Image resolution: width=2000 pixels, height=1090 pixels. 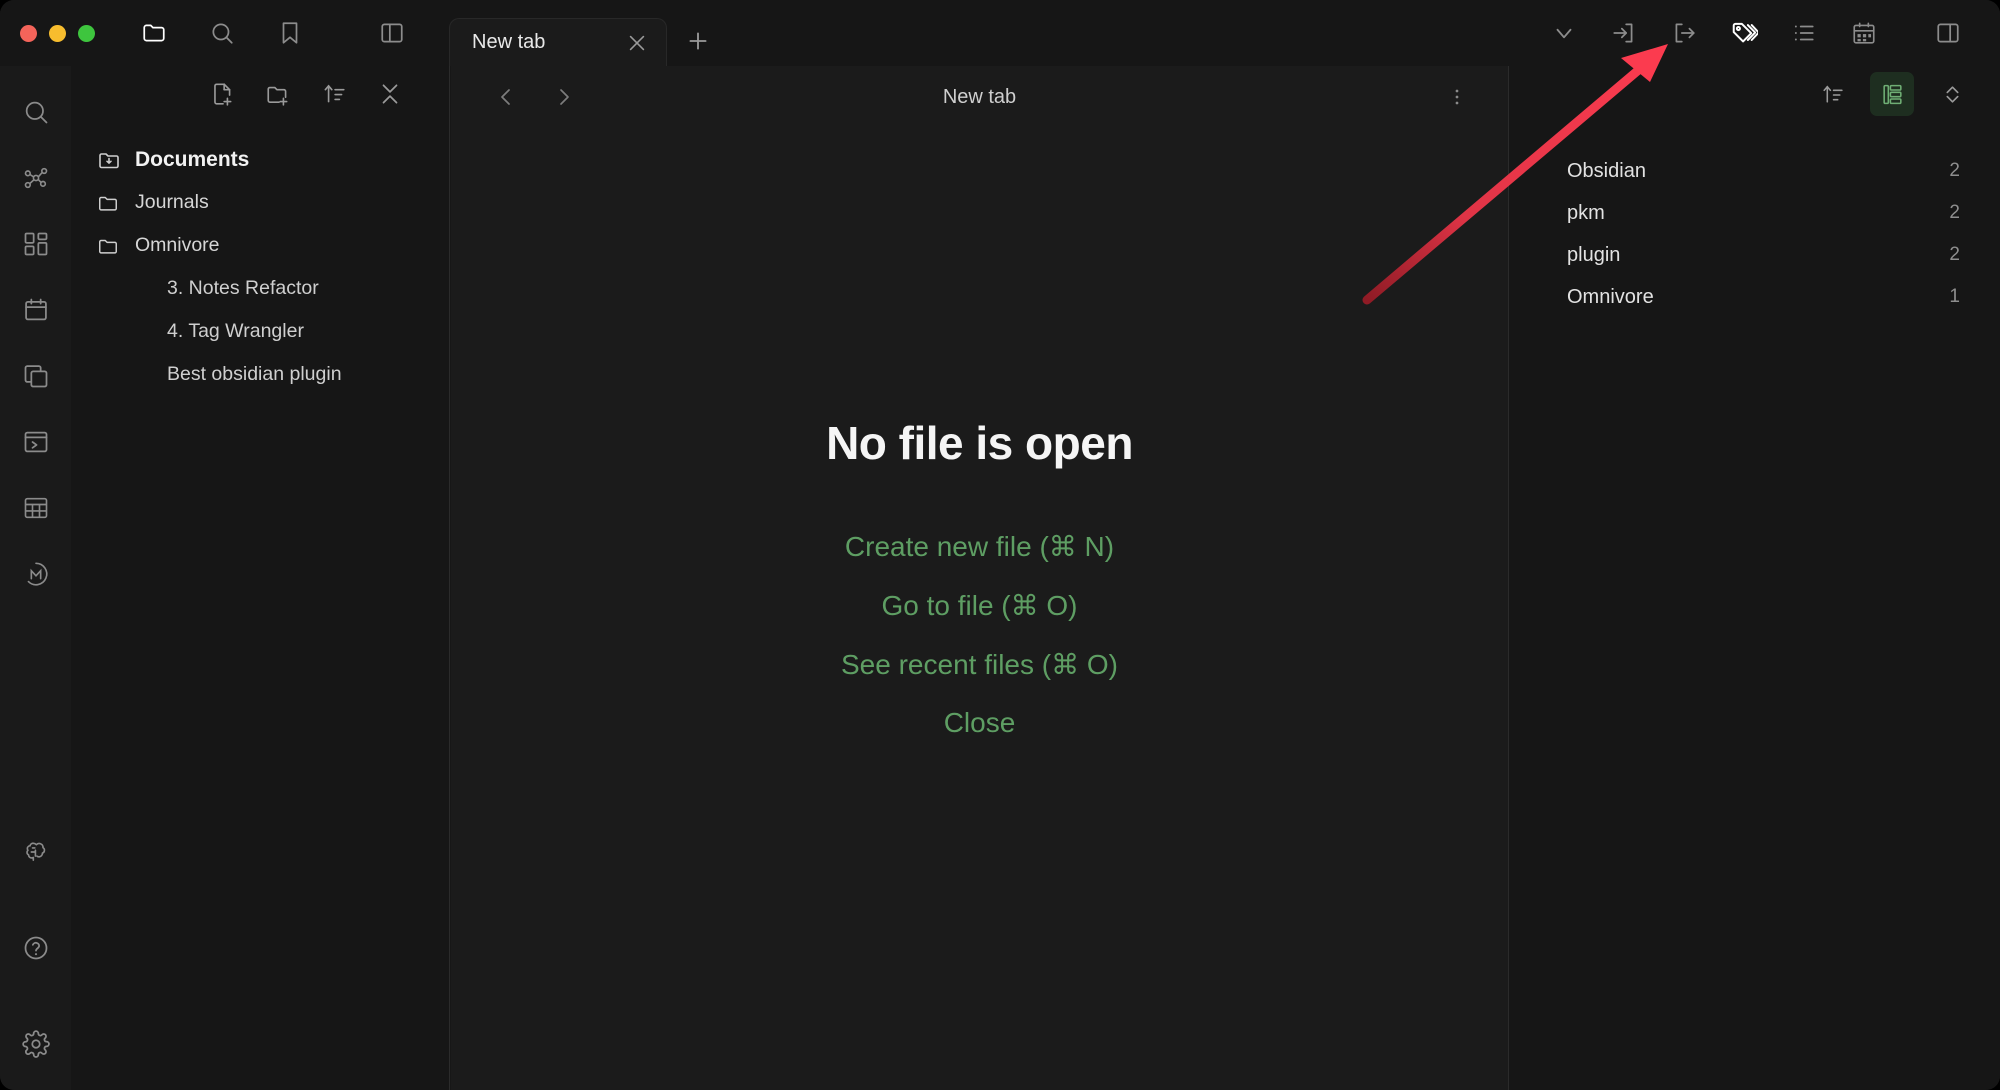 What do you see at coordinates (698, 41) in the screenshot?
I see `new-tab-button` at bounding box center [698, 41].